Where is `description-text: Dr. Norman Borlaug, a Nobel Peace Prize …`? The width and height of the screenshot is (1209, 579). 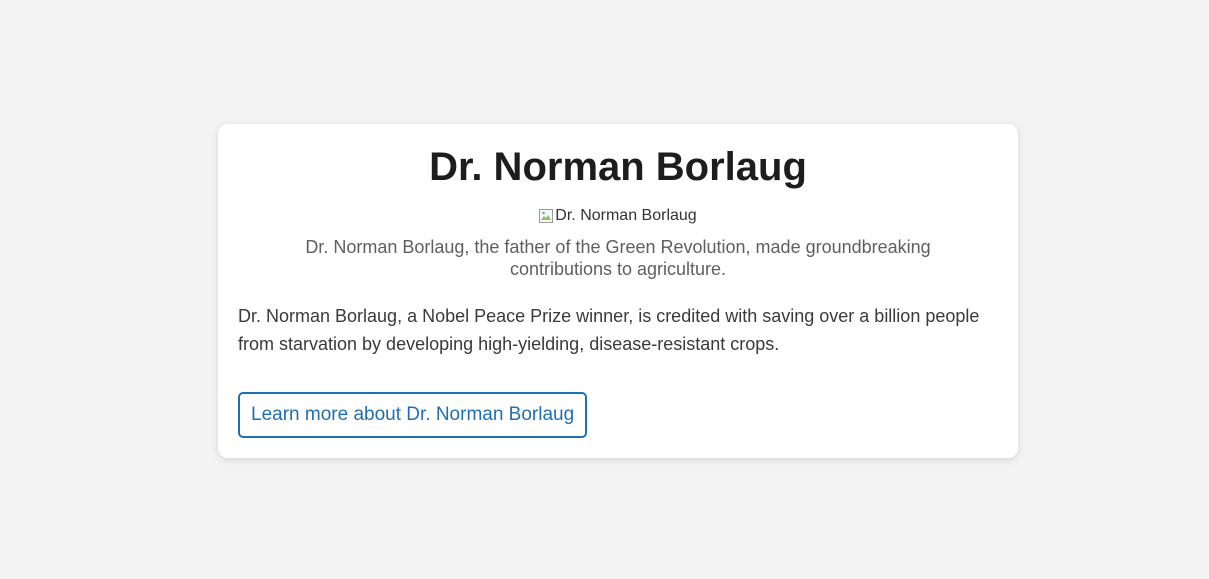
description-text: Dr. Norman Borlaug, a Nobel Peace Prize … is located at coordinates (609, 330).